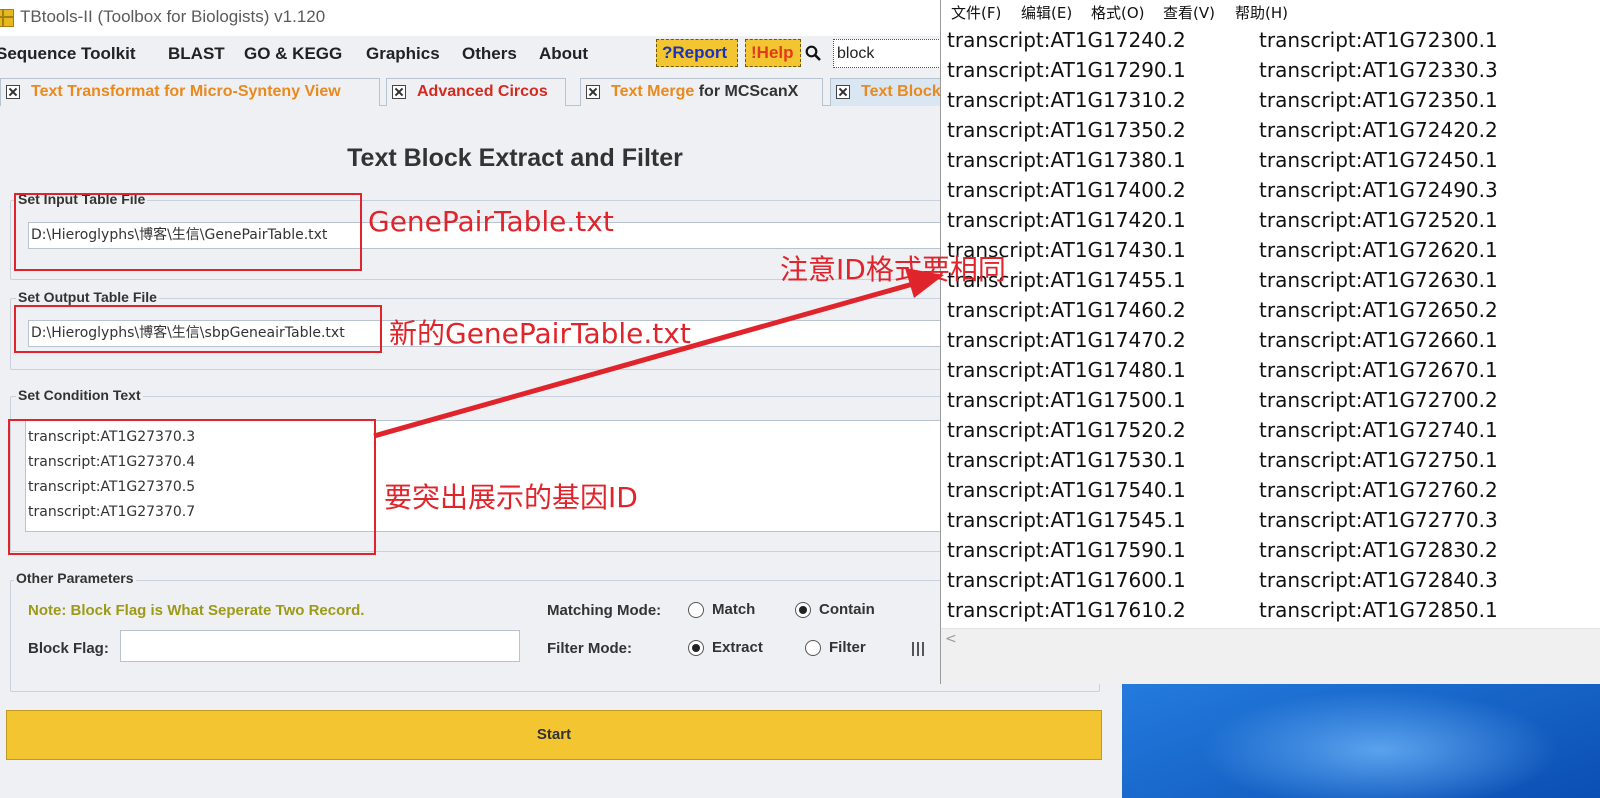  What do you see at coordinates (1378, 100) in the screenshot?
I see `transcript-id-right: transcript:AT1G72350.1` at bounding box center [1378, 100].